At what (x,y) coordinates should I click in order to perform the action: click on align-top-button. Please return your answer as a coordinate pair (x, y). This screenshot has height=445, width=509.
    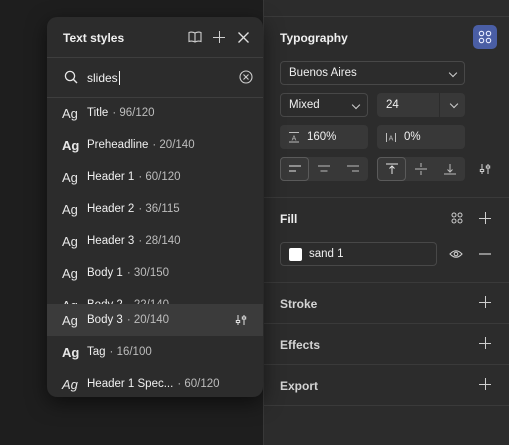
    Looking at the image, I should click on (391, 169).